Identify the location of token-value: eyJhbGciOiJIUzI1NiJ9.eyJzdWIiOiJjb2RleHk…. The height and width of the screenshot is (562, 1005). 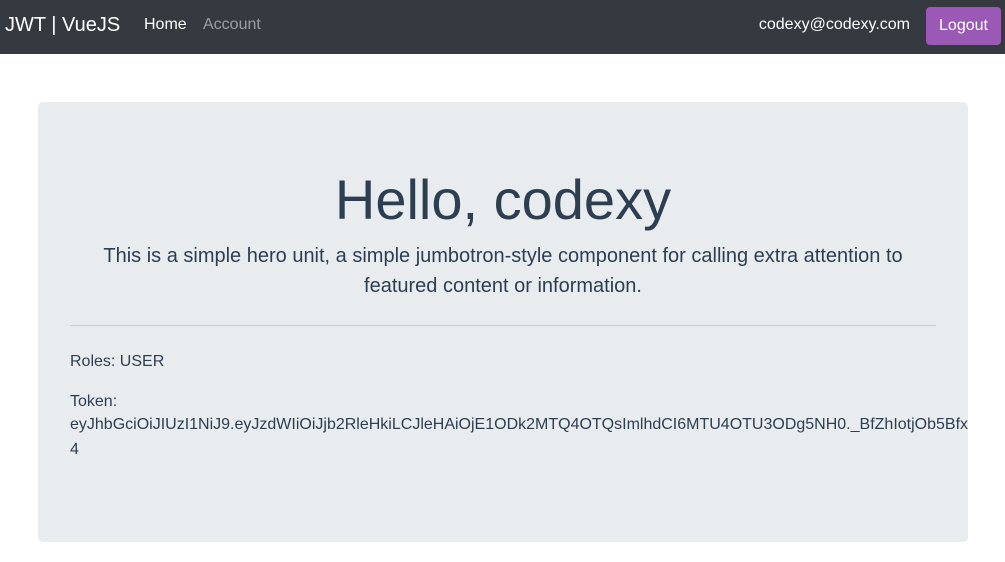
(519, 424).